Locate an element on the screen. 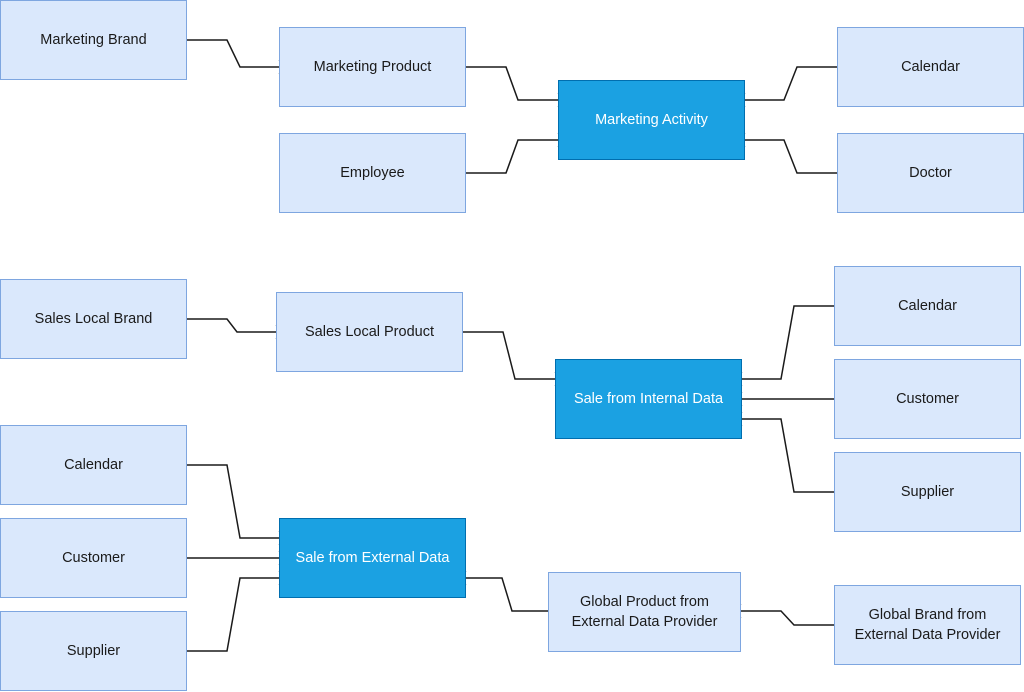 This screenshot has width=1024, height=692. entity-marketing-product: Marketing Product is located at coordinates (372, 67).